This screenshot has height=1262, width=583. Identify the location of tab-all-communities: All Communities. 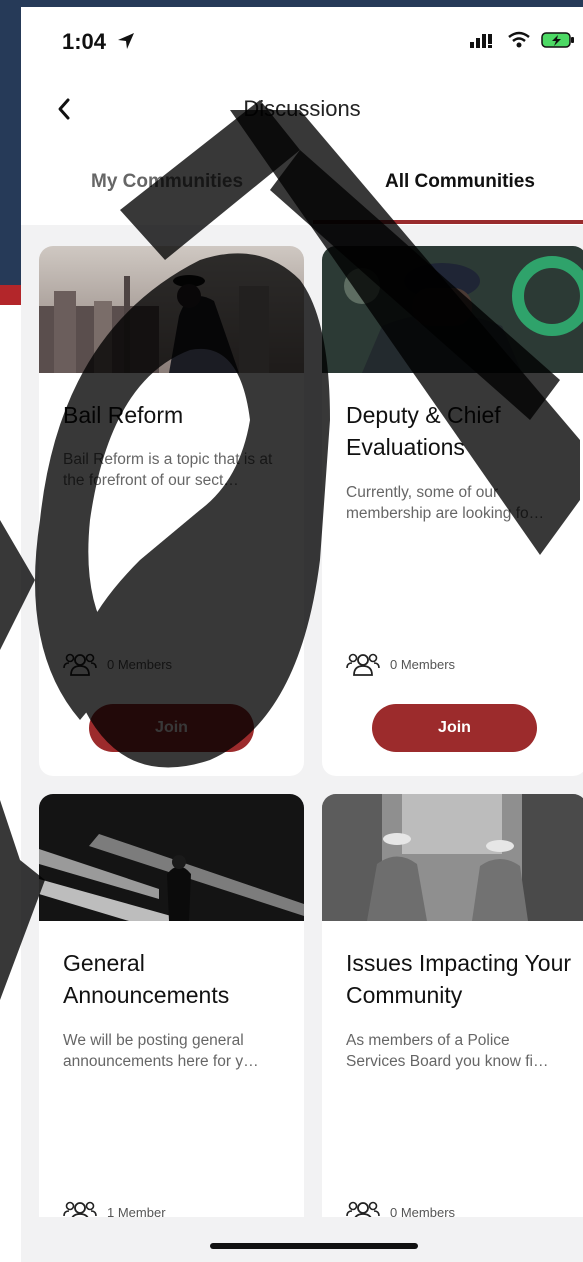
(460, 182).